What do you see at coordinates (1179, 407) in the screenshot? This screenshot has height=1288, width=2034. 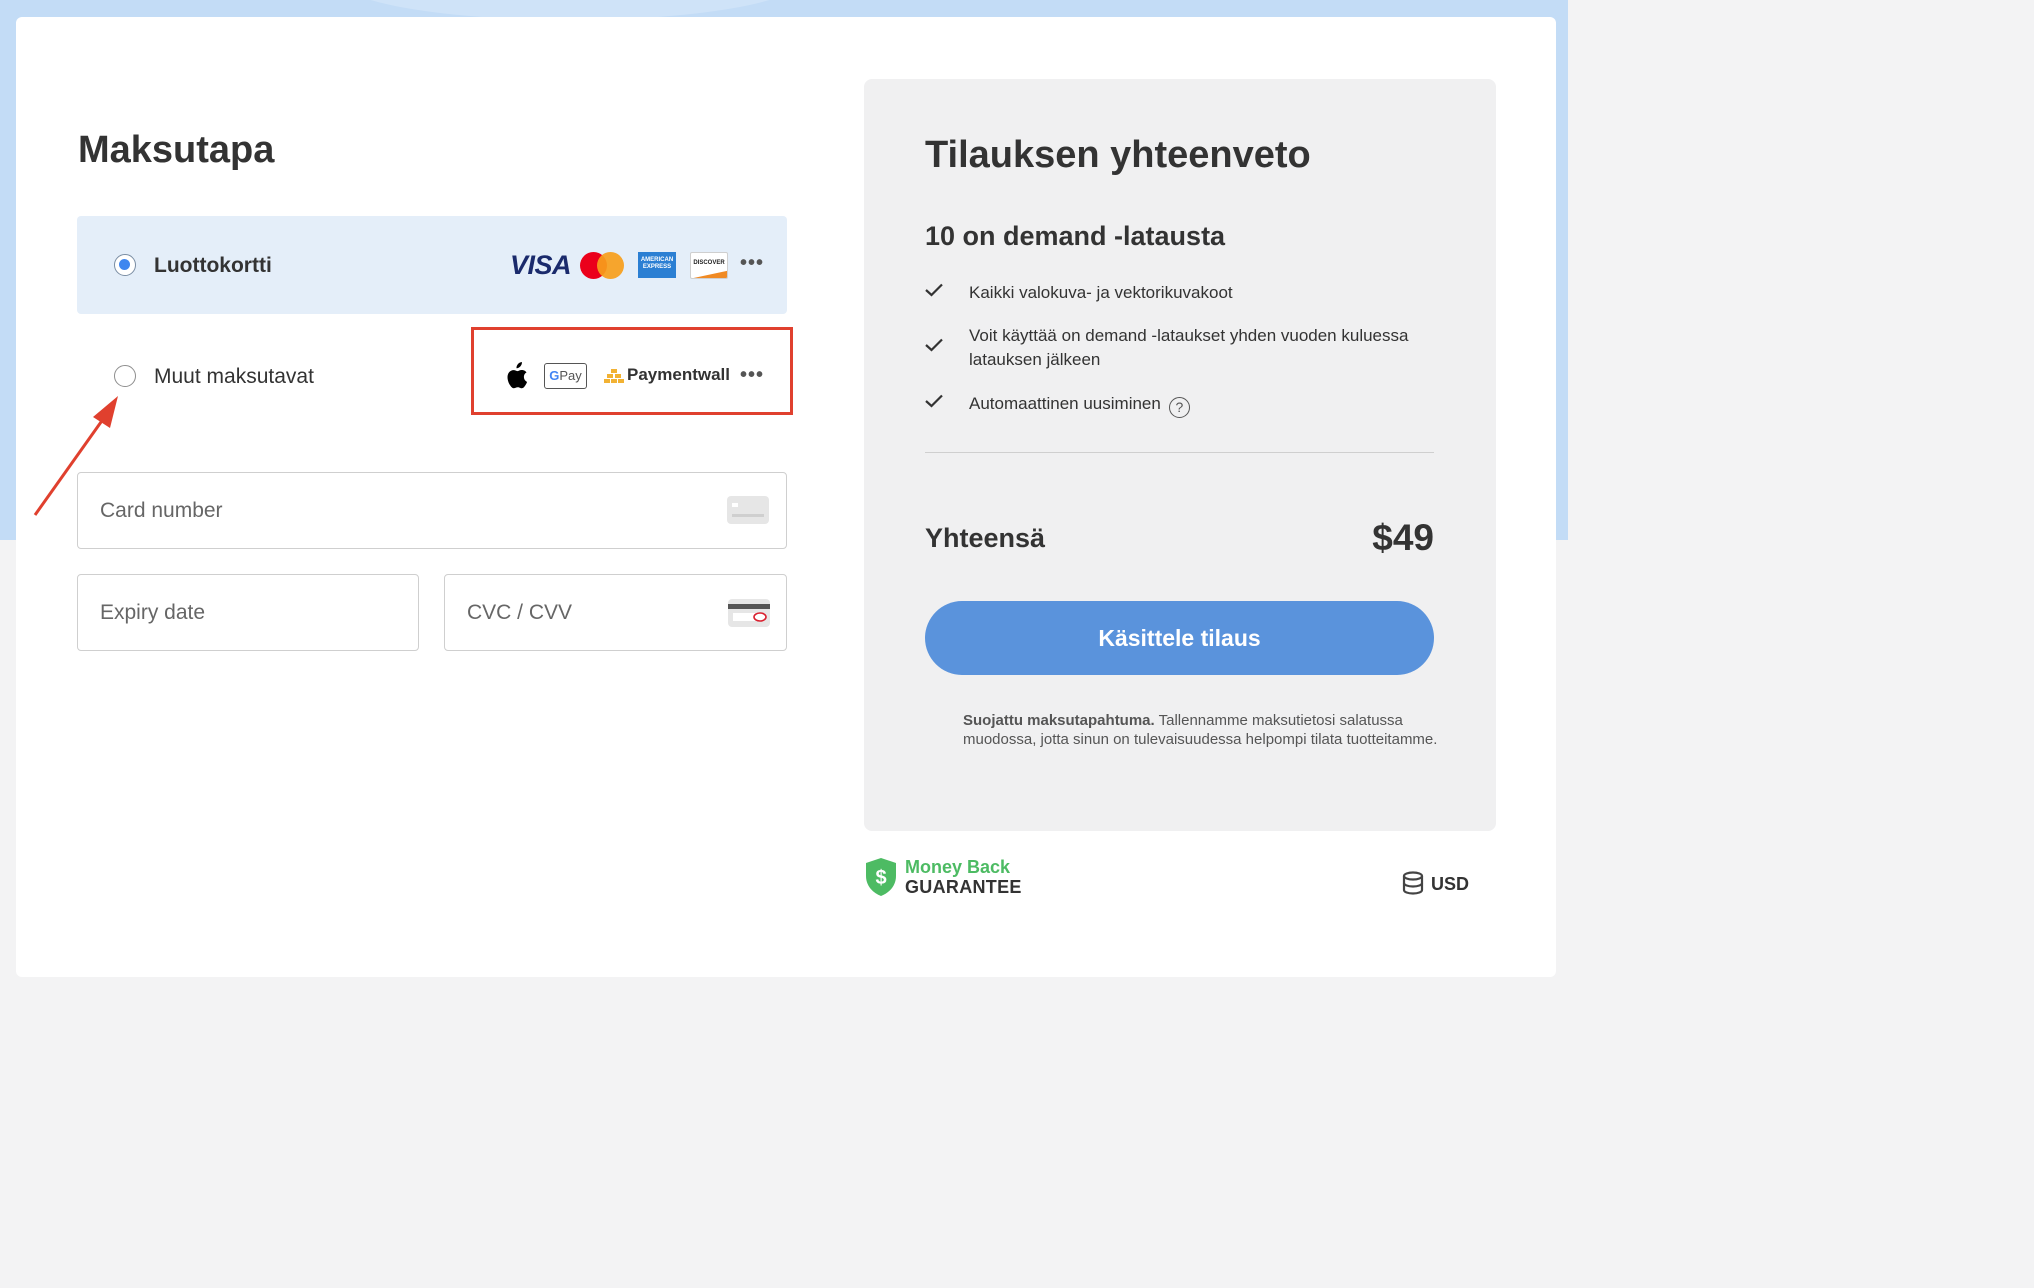 I see `help-icon: ?` at bounding box center [1179, 407].